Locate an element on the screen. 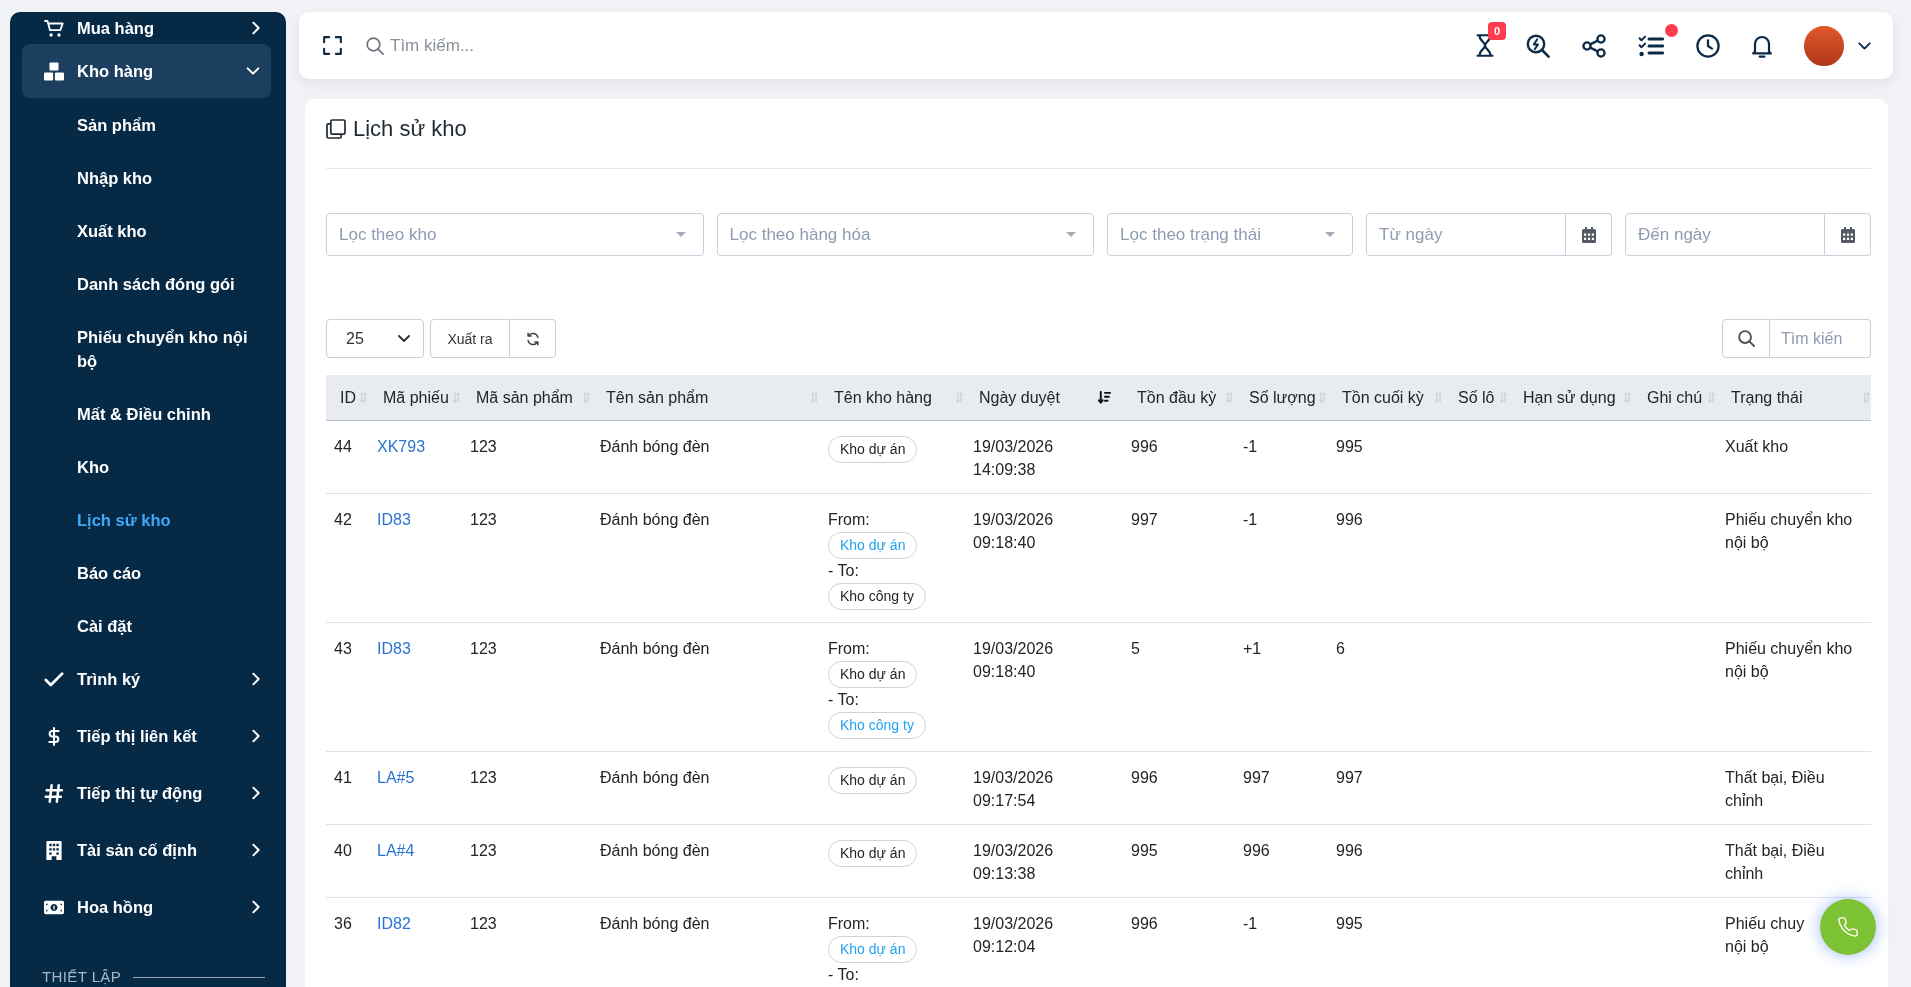 This screenshot has width=1911, height=987. column-header: Tồn đầu kỳ is located at coordinates (1179, 397).